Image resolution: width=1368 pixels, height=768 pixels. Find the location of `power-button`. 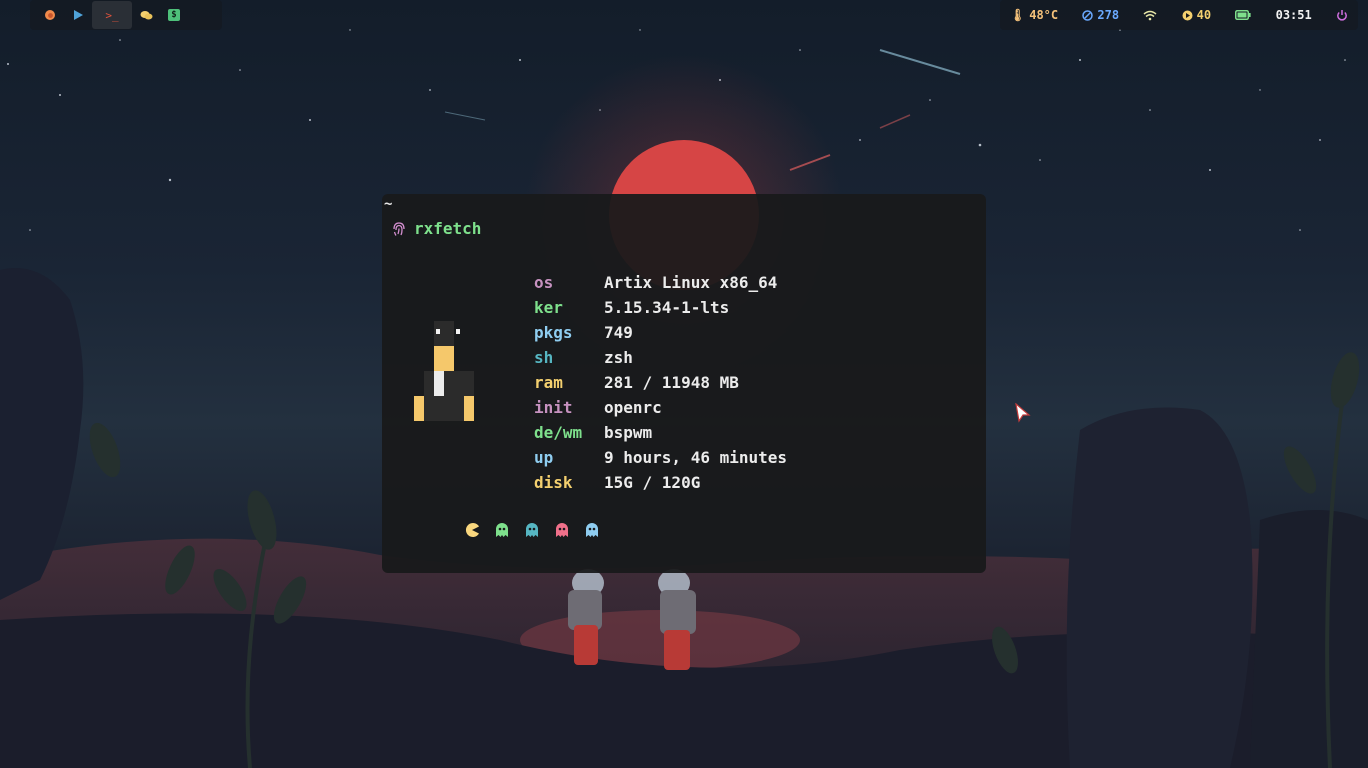

power-button is located at coordinates (1342, 15).